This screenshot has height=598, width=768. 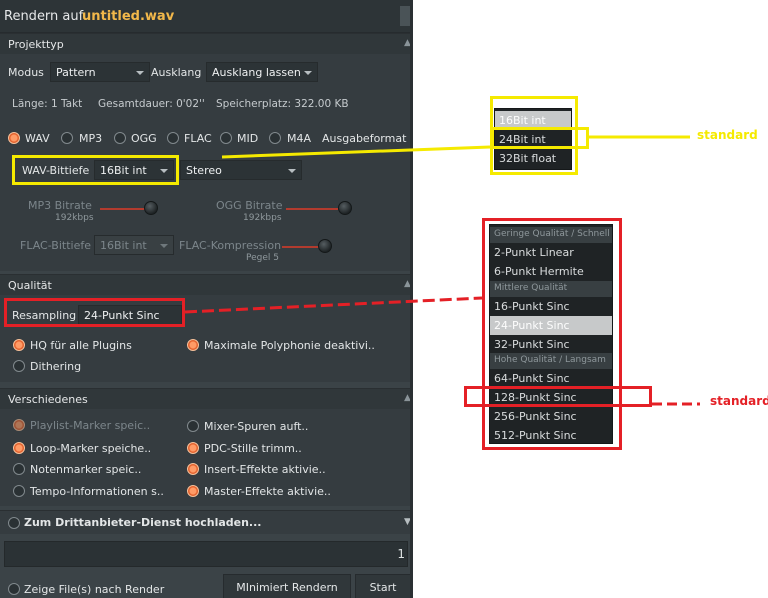 I want to click on highlight-resampling, so click(x=94, y=312).